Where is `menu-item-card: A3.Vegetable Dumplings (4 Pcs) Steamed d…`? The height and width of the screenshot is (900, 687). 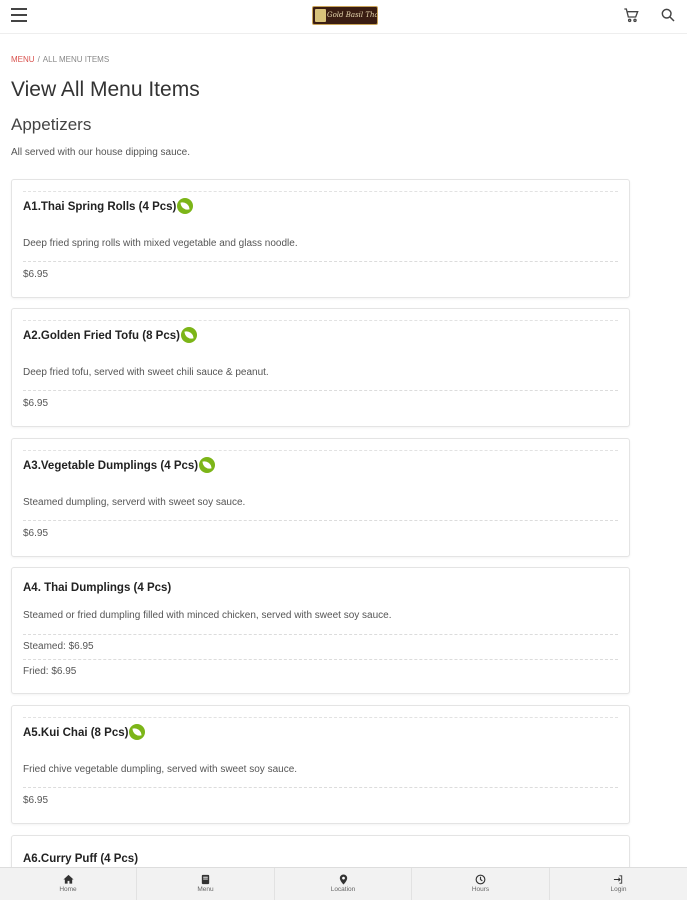
menu-item-card: A3.Vegetable Dumplings (4 Pcs) Steamed d… is located at coordinates (320, 497).